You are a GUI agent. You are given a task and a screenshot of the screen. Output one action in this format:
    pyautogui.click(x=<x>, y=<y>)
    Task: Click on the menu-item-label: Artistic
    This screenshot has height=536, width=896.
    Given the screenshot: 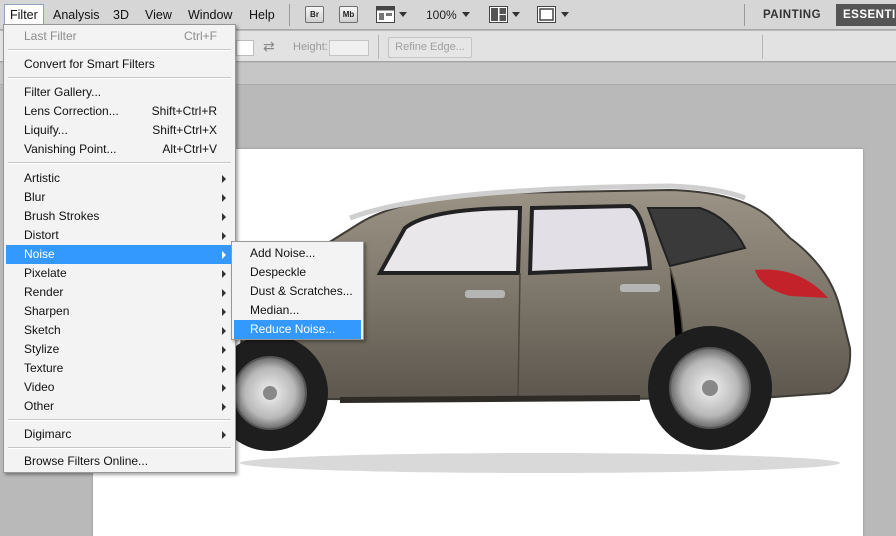 What is the action you would take?
    pyautogui.click(x=42, y=178)
    